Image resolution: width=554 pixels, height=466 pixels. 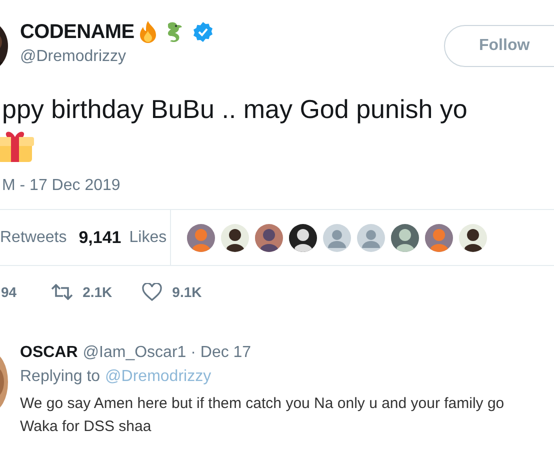 What do you see at coordinates (17, 146) in the screenshot?
I see `gift-icon` at bounding box center [17, 146].